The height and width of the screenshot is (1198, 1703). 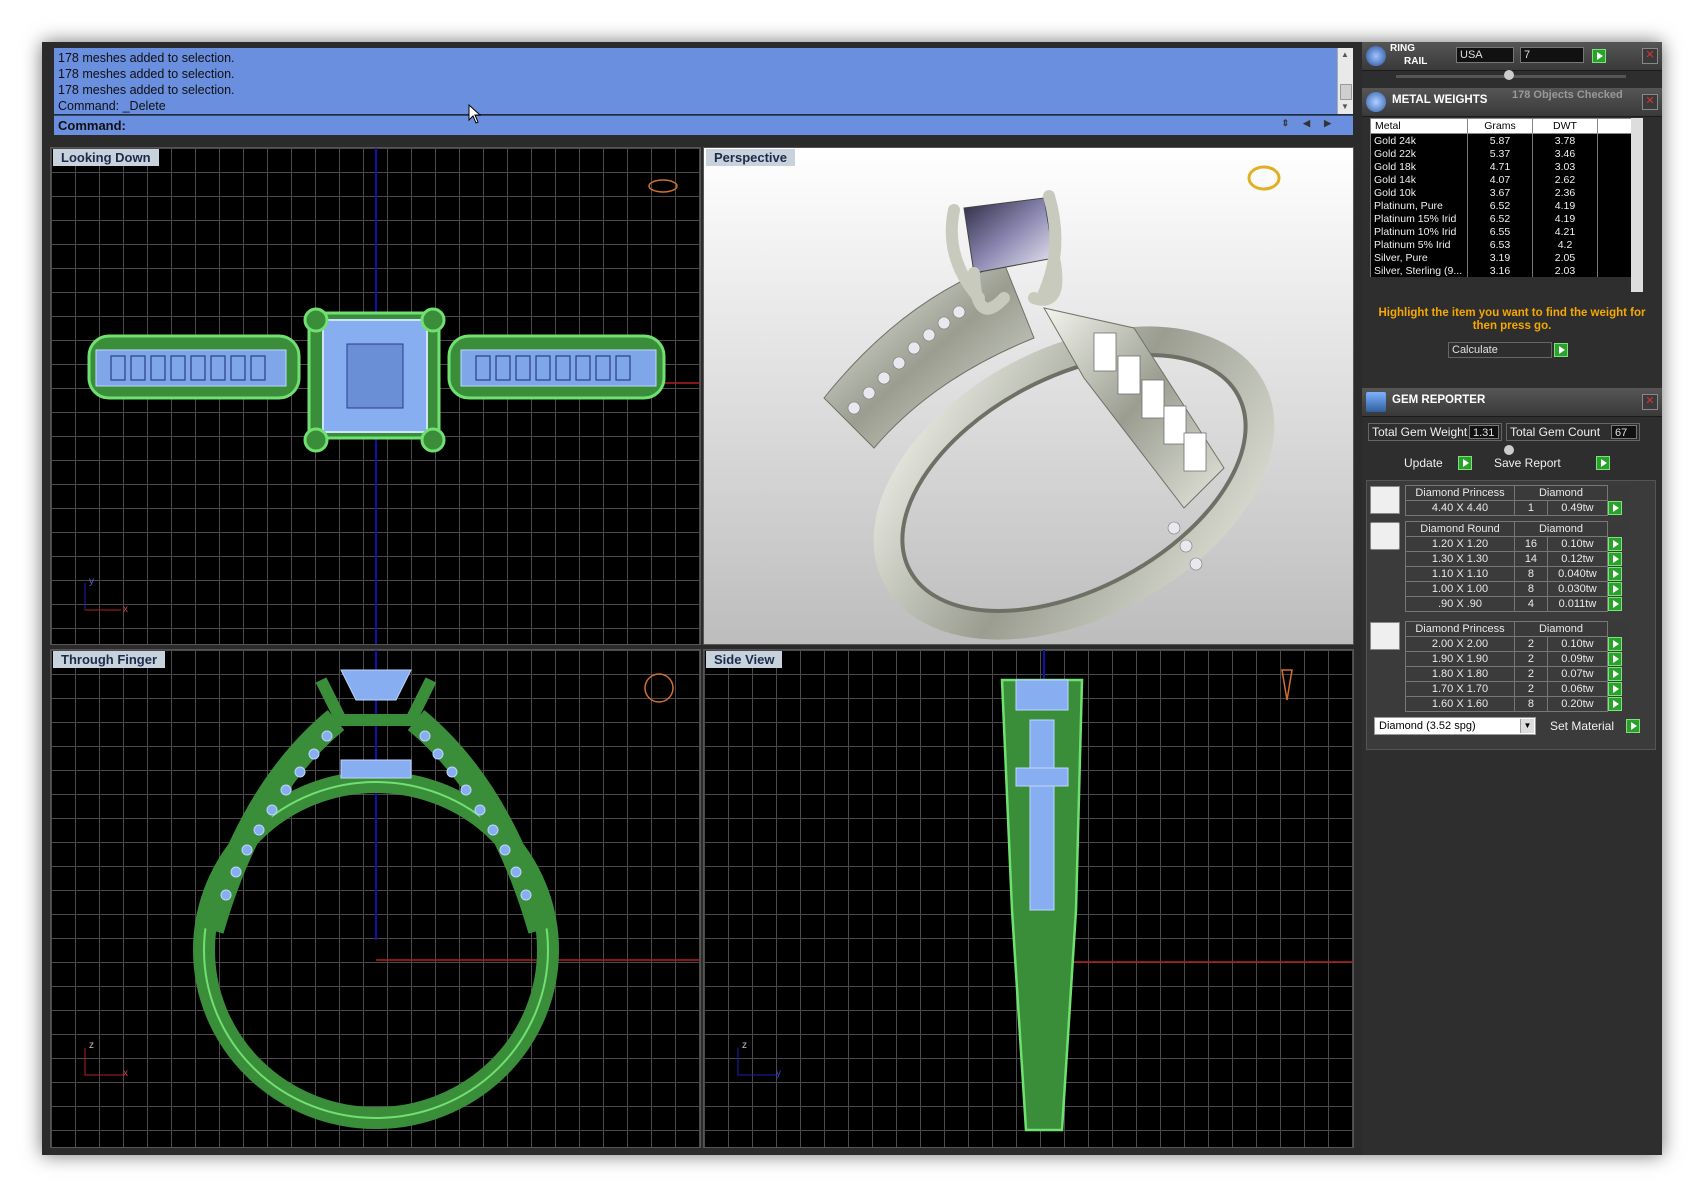 I want to click on ring-rail-header: RING RAIL USA 7 ✕, so click(x=1512, y=56).